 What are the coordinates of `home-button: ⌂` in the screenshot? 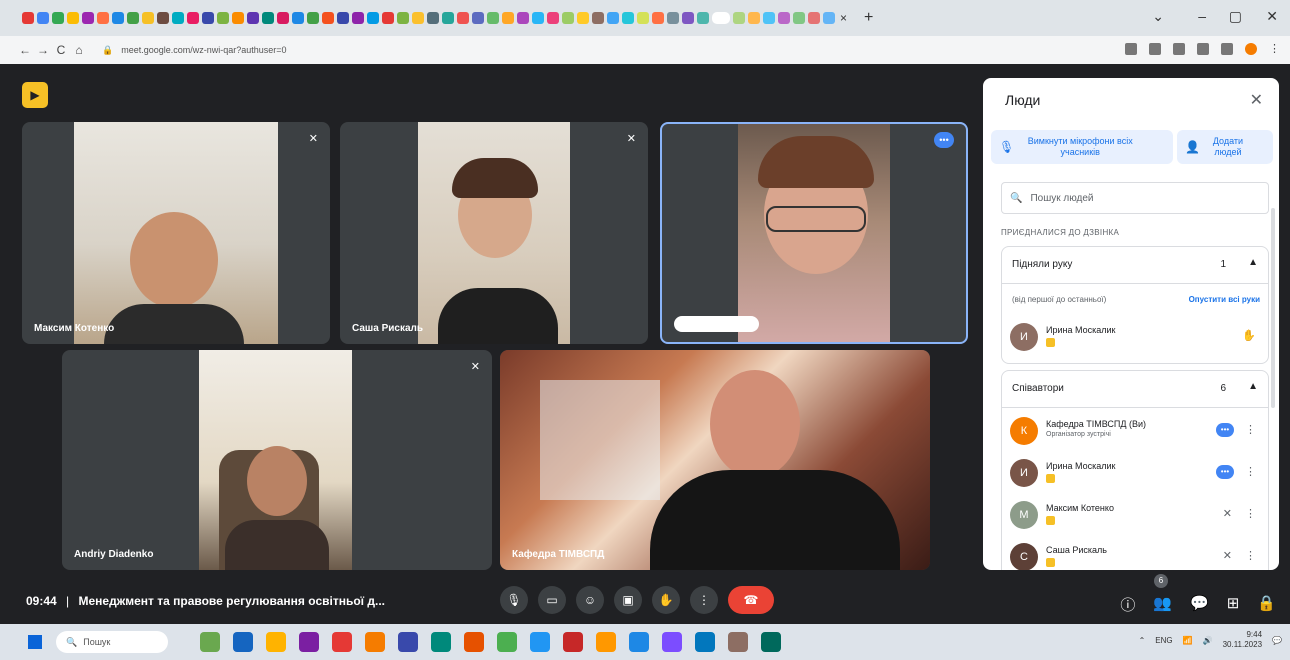 It's located at (79, 50).